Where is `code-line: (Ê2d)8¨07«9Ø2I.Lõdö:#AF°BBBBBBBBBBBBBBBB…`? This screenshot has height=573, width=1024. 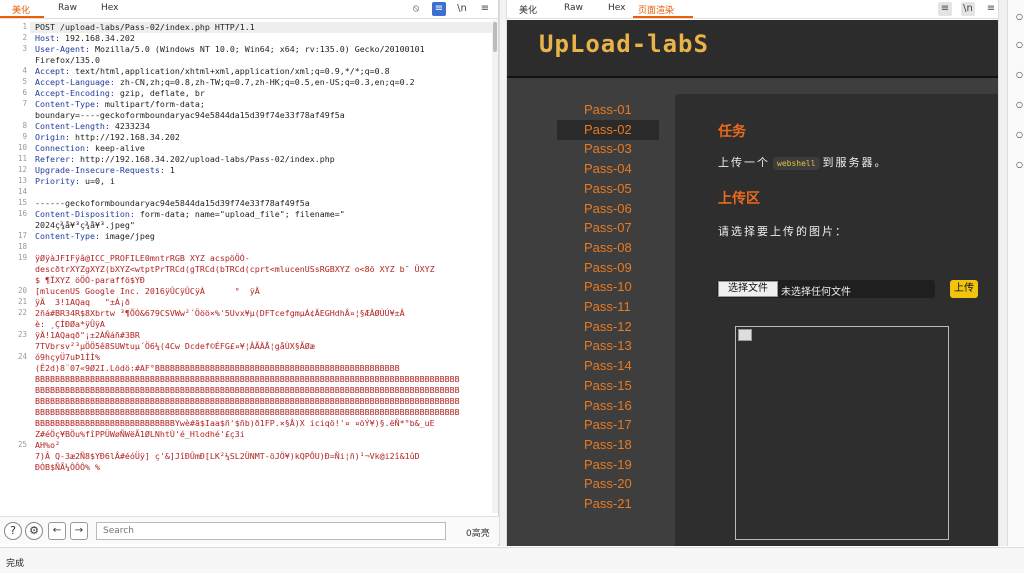
code-line: (Ê2d)8¨07«9Ø2I.Lõdö:#AF°BBBBBBBBBBBBBBBB… is located at coordinates (217, 368).